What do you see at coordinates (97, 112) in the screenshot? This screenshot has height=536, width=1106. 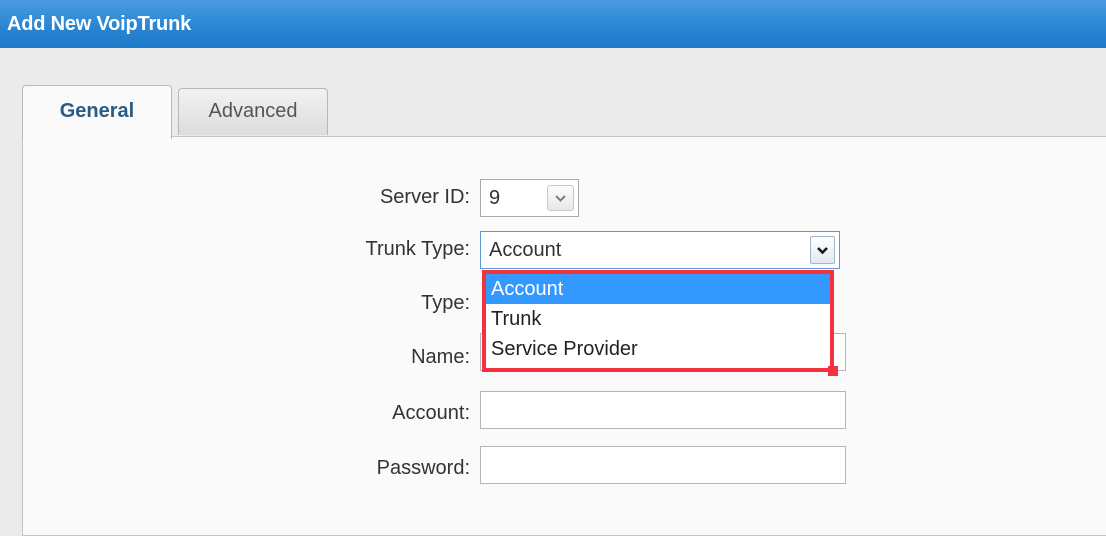 I see `tab-general: General` at bounding box center [97, 112].